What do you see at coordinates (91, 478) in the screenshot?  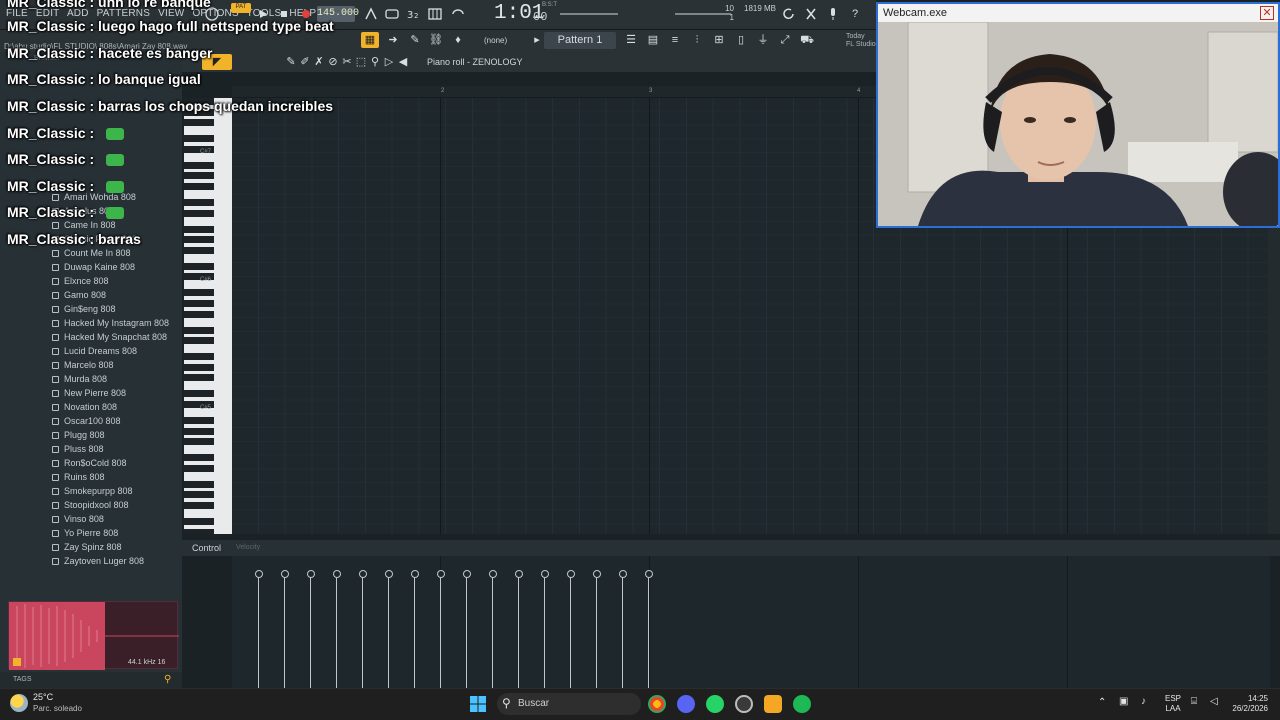 I see `browser-item: Ruins 808` at bounding box center [91, 478].